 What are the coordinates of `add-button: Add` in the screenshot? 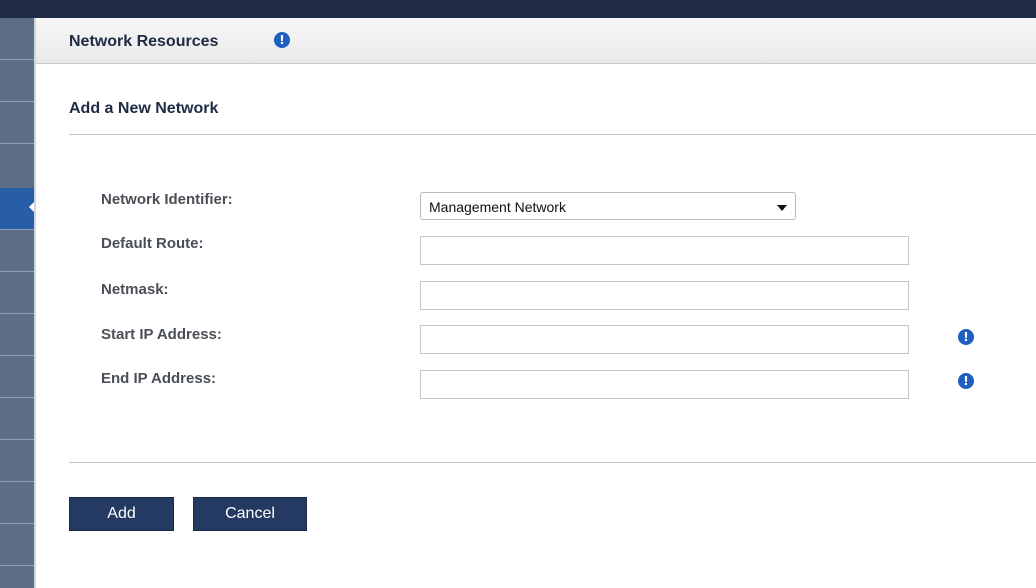 It's located at (121, 514).